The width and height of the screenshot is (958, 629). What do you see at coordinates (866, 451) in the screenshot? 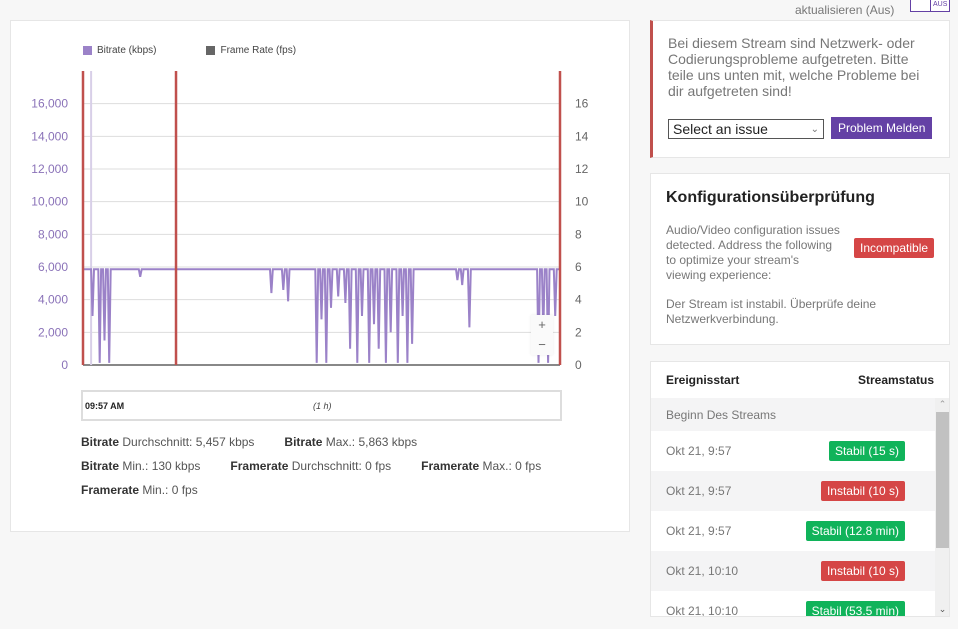
I see `status-badge: Stabil (15 s)` at bounding box center [866, 451].